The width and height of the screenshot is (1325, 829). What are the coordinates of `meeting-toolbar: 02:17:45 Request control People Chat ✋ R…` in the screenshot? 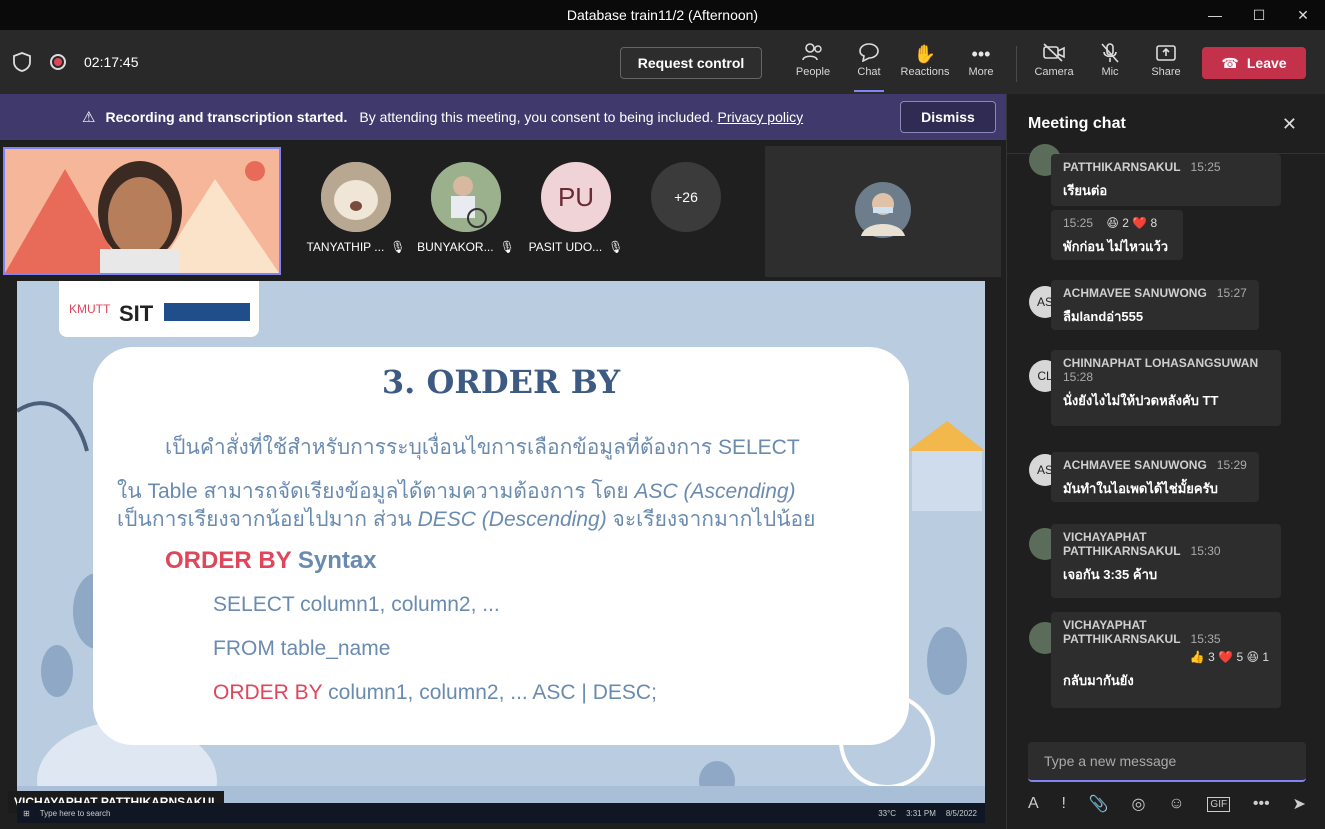 It's located at (662, 62).